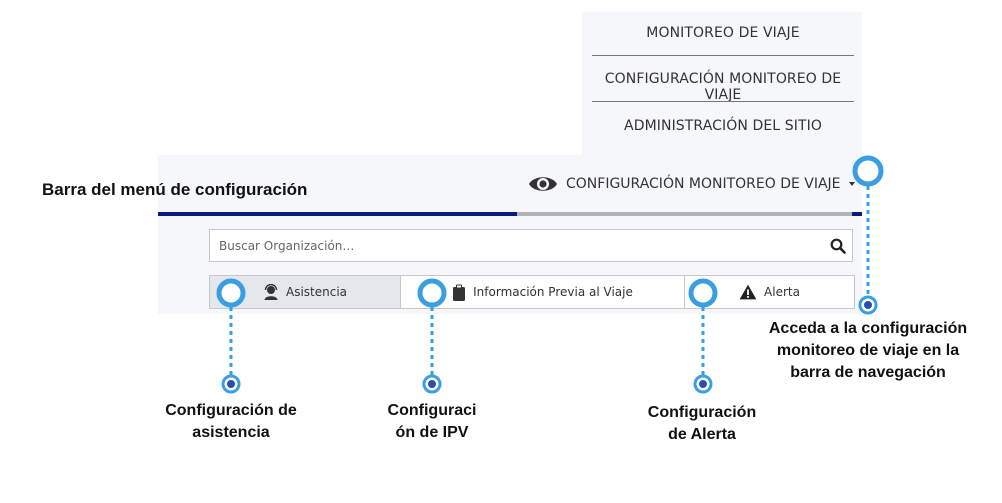 This screenshot has width=1002, height=503. Describe the element at coordinates (723, 87) in the screenshot. I see `menu-item-configuracion-monitoreo: CONFIGURACIÓN MONITOREO DE VIAJE` at that location.